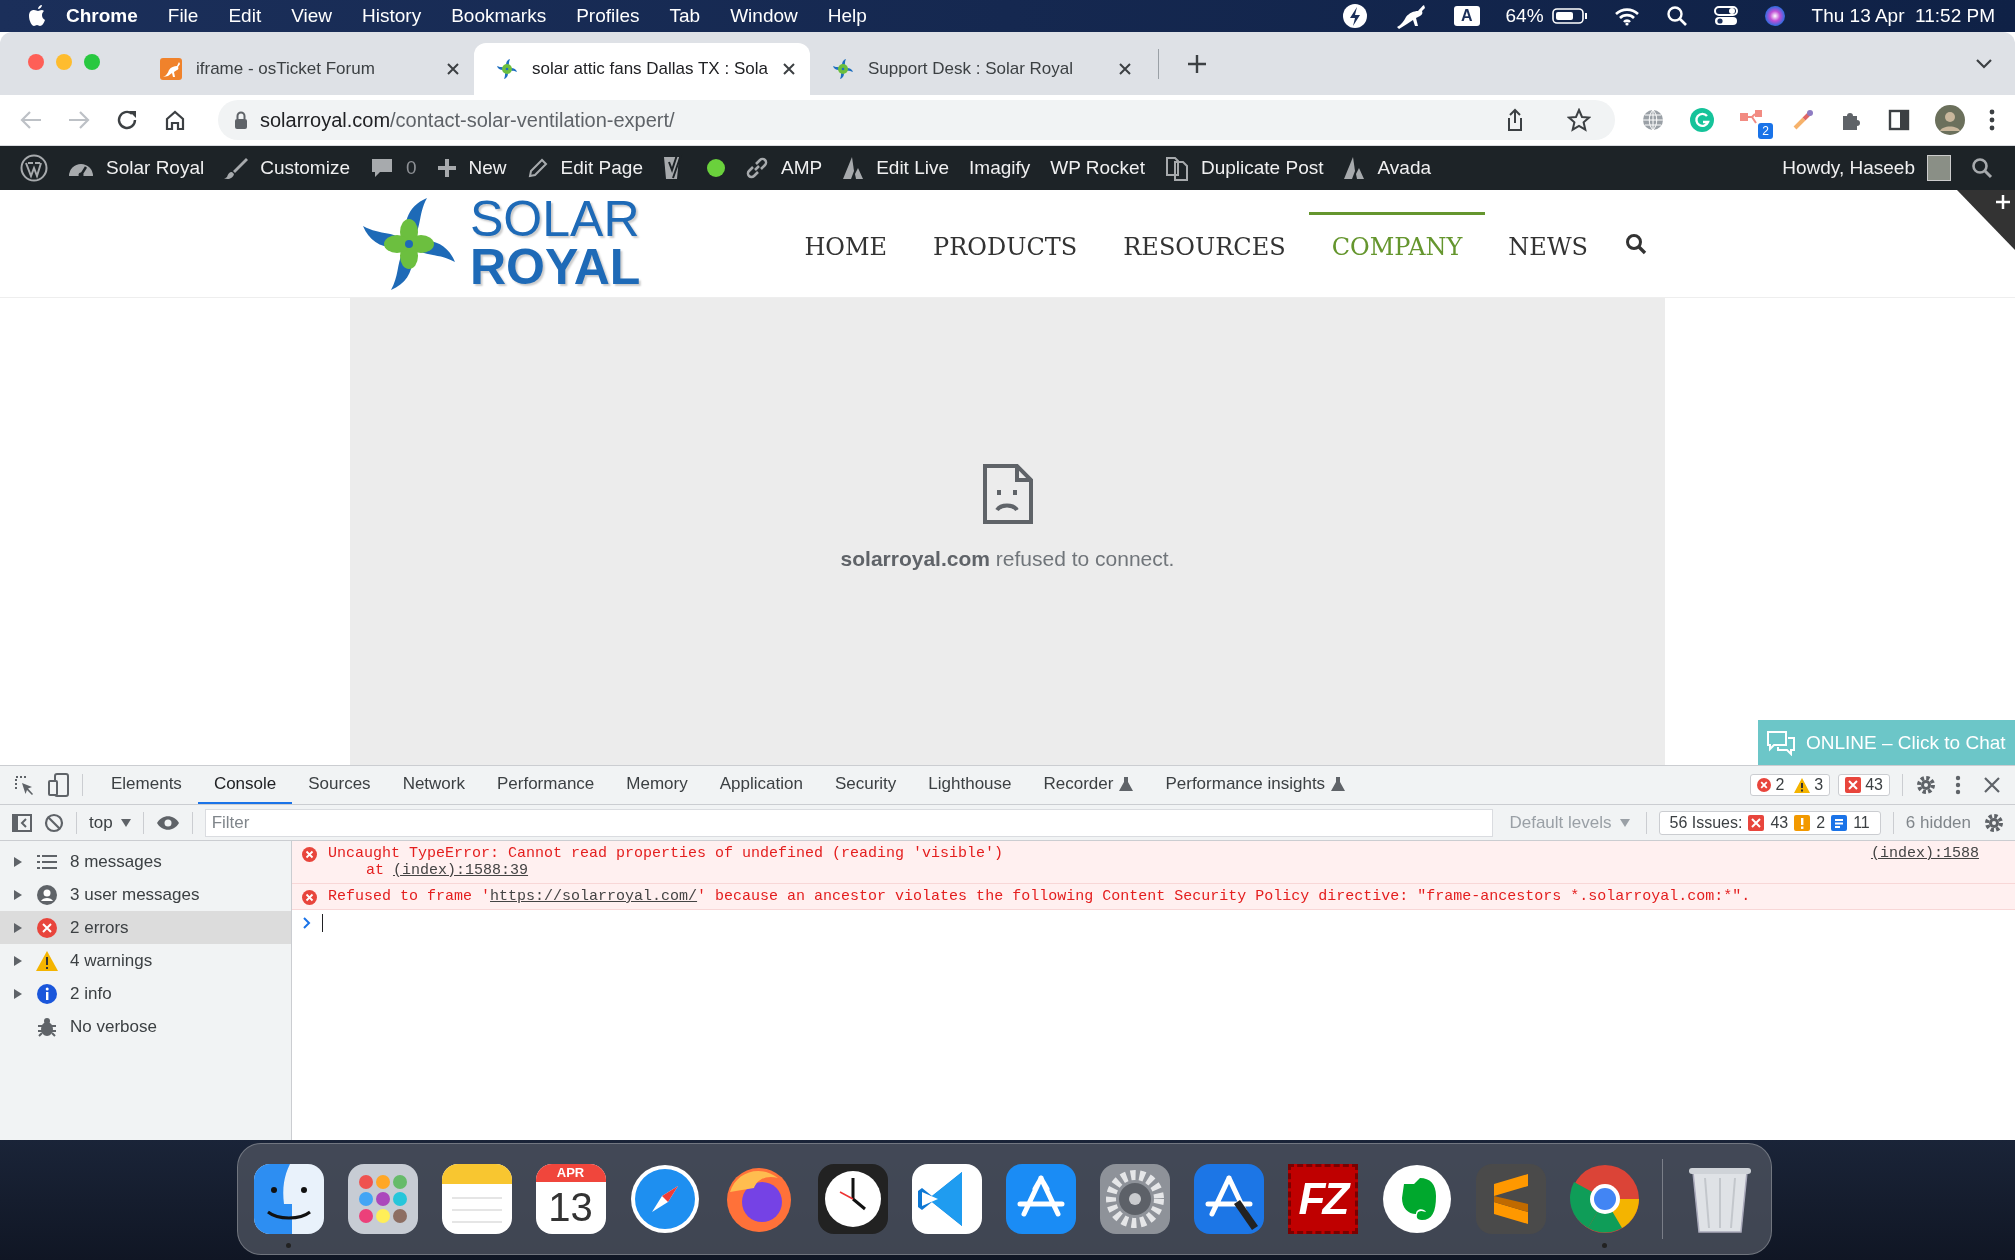 This screenshot has width=2015, height=1260. What do you see at coordinates (288, 1199) in the screenshot?
I see `finder-face-icon` at bounding box center [288, 1199].